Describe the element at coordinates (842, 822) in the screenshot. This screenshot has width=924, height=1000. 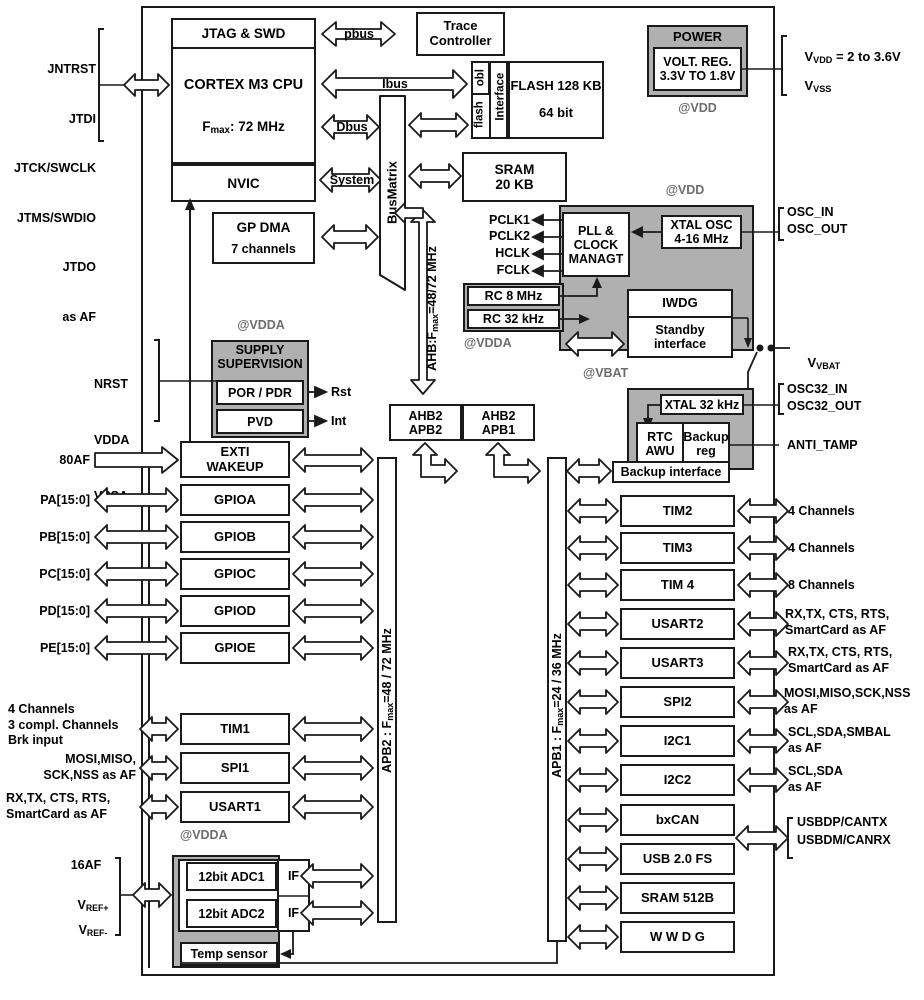
I see `usbdp-cantx-label: USBDP/CANTX` at that location.